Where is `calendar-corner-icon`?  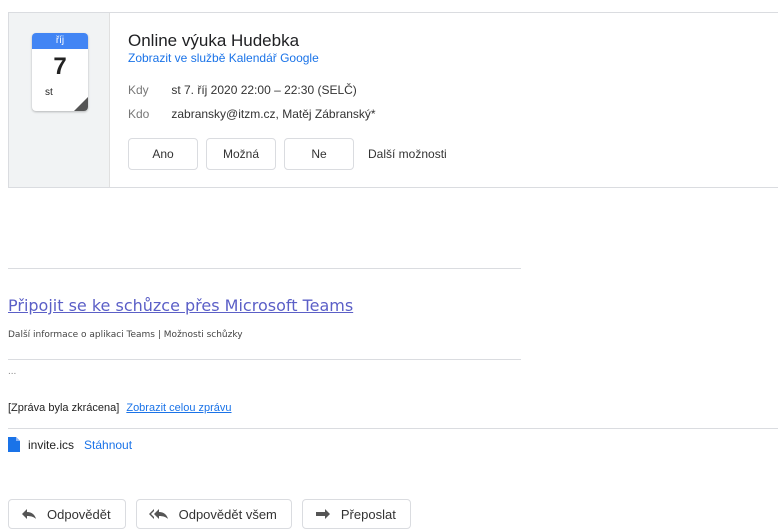 calendar-corner-icon is located at coordinates (81, 104).